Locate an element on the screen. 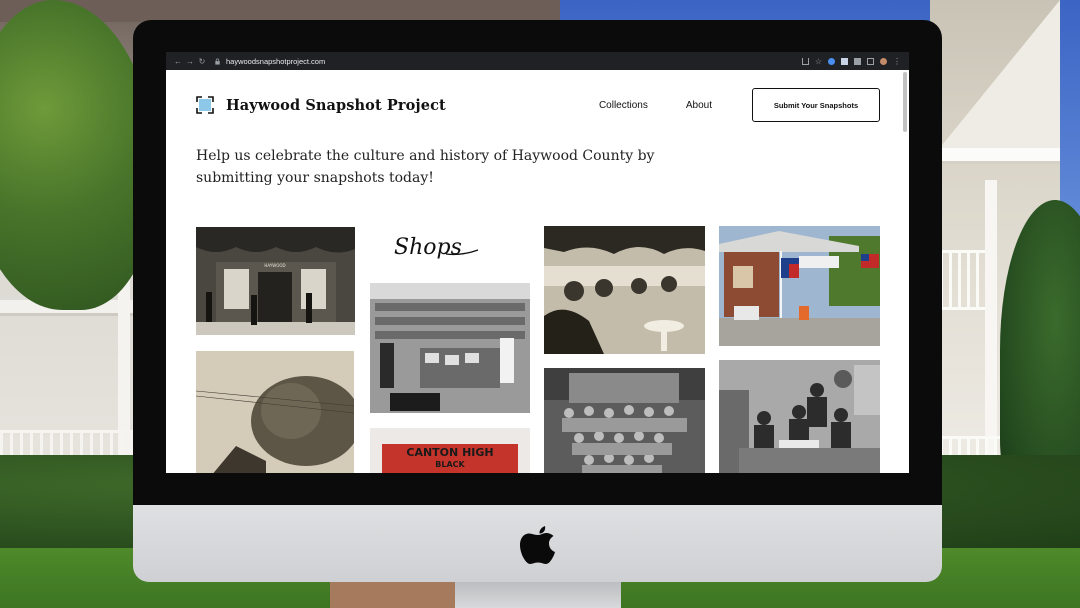  photo-trees is located at coordinates (275, 412).